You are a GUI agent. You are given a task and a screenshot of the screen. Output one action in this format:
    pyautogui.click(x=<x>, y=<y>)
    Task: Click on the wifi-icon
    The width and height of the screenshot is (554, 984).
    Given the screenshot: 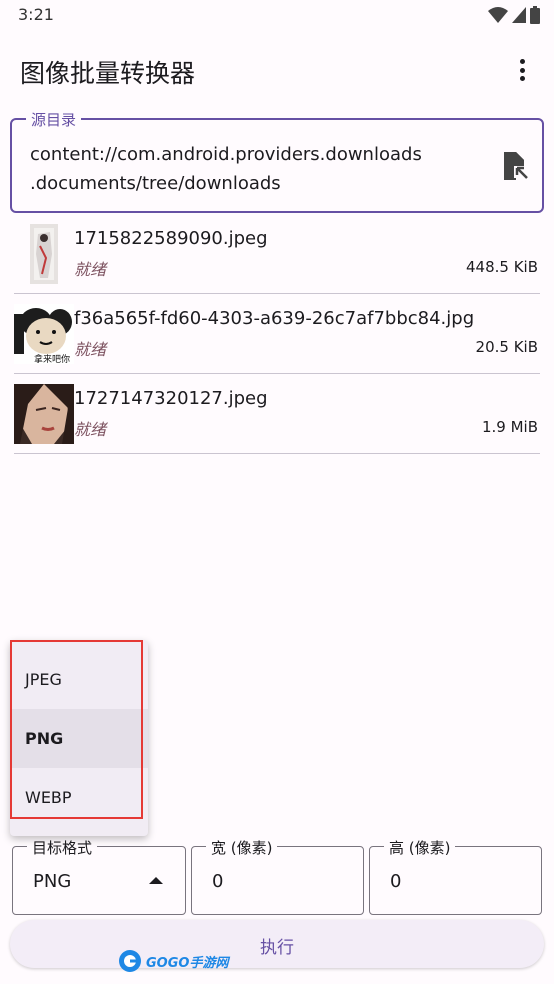 What is the action you would take?
    pyautogui.click(x=498, y=15)
    